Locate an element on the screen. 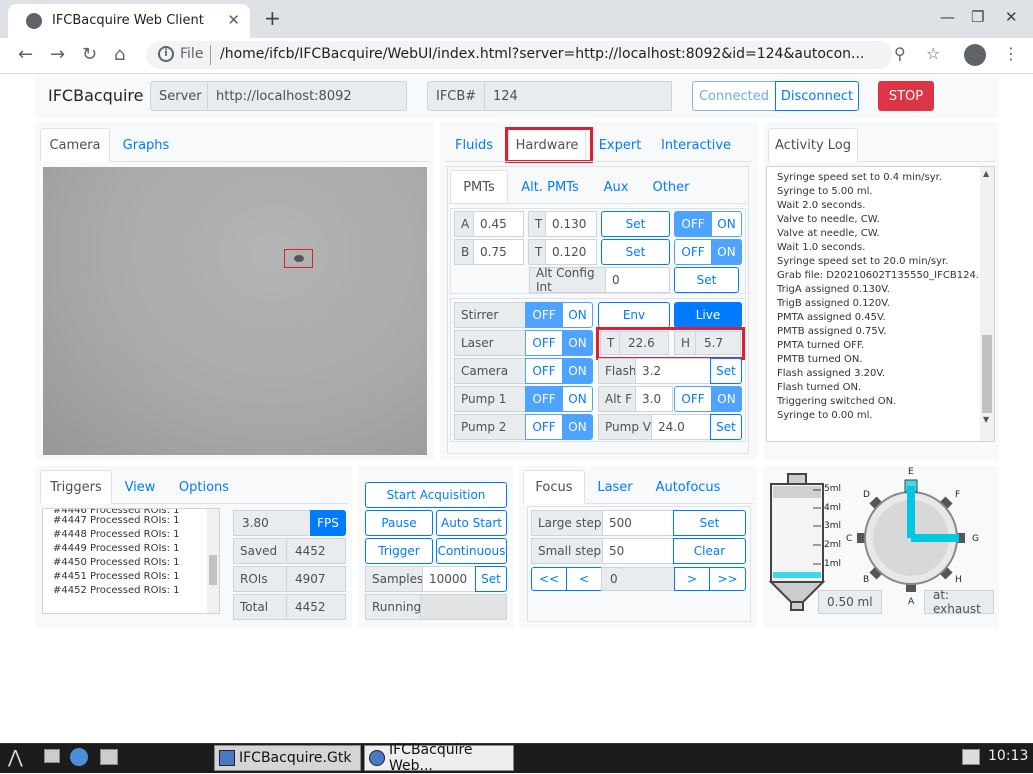 The image size is (1033, 774). tab-fluids: Fluids is located at coordinates (474, 145).